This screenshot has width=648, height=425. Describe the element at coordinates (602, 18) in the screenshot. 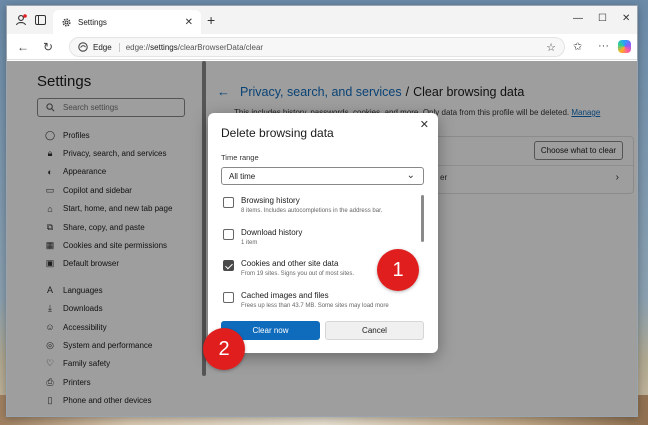

I see `maximize-icon: ☐` at that location.